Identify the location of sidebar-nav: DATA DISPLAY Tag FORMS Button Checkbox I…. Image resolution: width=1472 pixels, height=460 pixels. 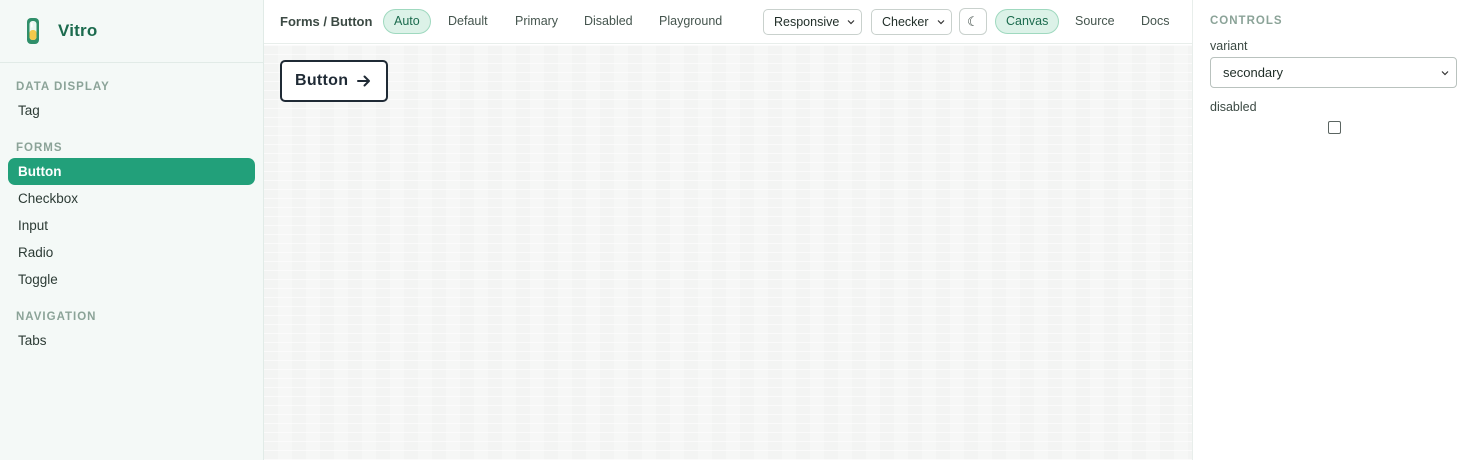
(131, 216).